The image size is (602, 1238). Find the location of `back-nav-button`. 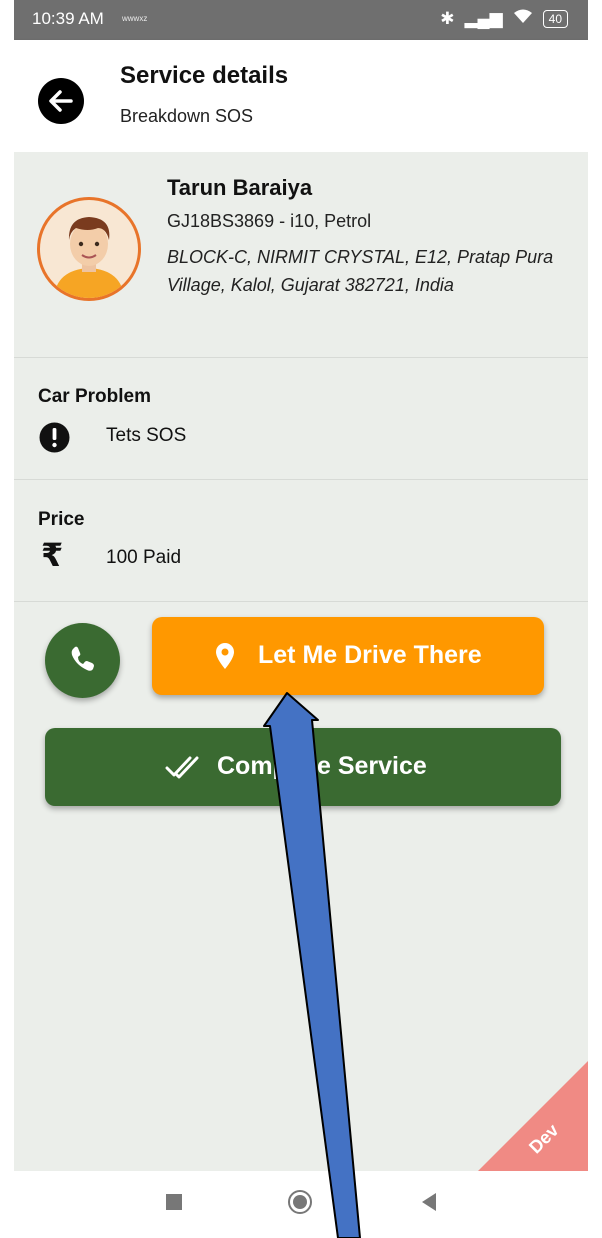

back-nav-button is located at coordinates (429, 1202).